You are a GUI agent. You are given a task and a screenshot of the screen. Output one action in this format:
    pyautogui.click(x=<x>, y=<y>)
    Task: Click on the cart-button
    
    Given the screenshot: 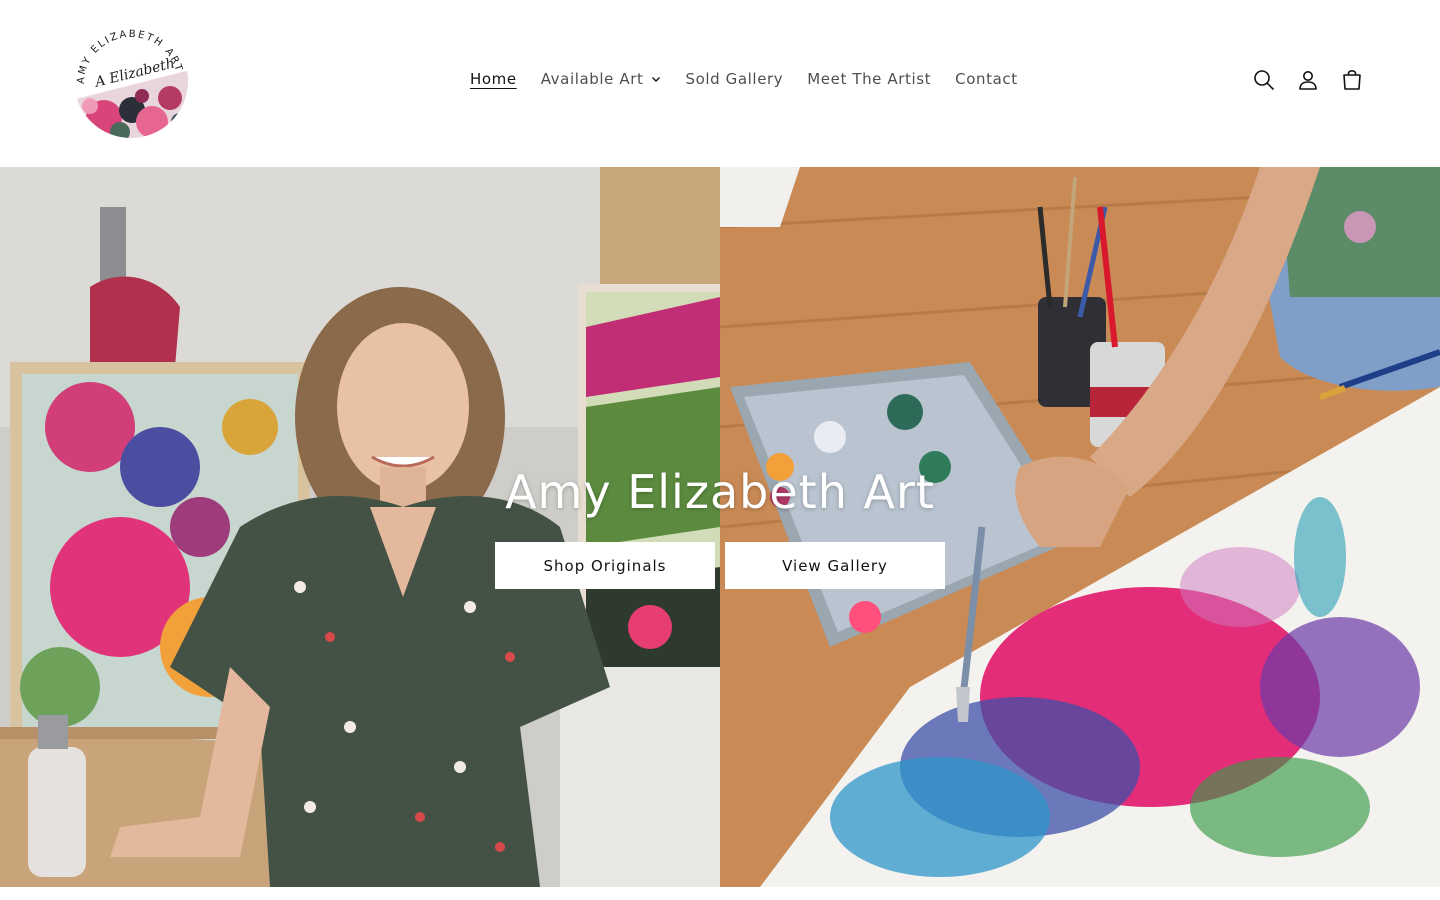 What is the action you would take?
    pyautogui.click(x=1352, y=80)
    